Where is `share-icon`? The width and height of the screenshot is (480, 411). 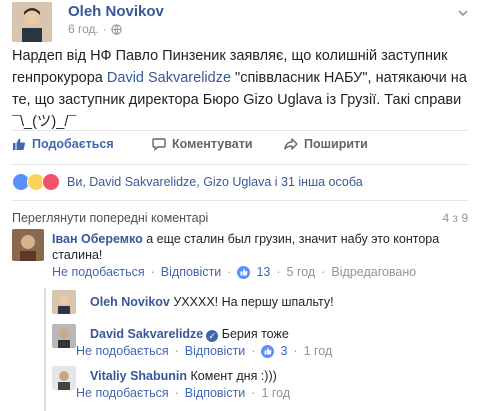
share-icon is located at coordinates (291, 144).